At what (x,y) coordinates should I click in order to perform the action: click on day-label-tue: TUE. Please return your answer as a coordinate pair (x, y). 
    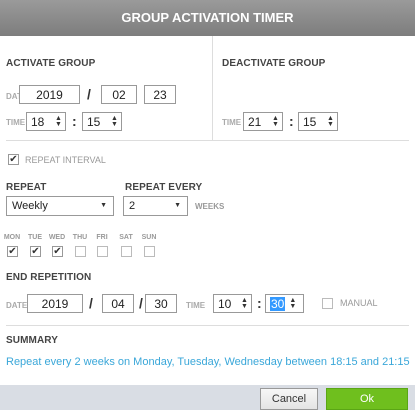
    Looking at the image, I should click on (35, 237).